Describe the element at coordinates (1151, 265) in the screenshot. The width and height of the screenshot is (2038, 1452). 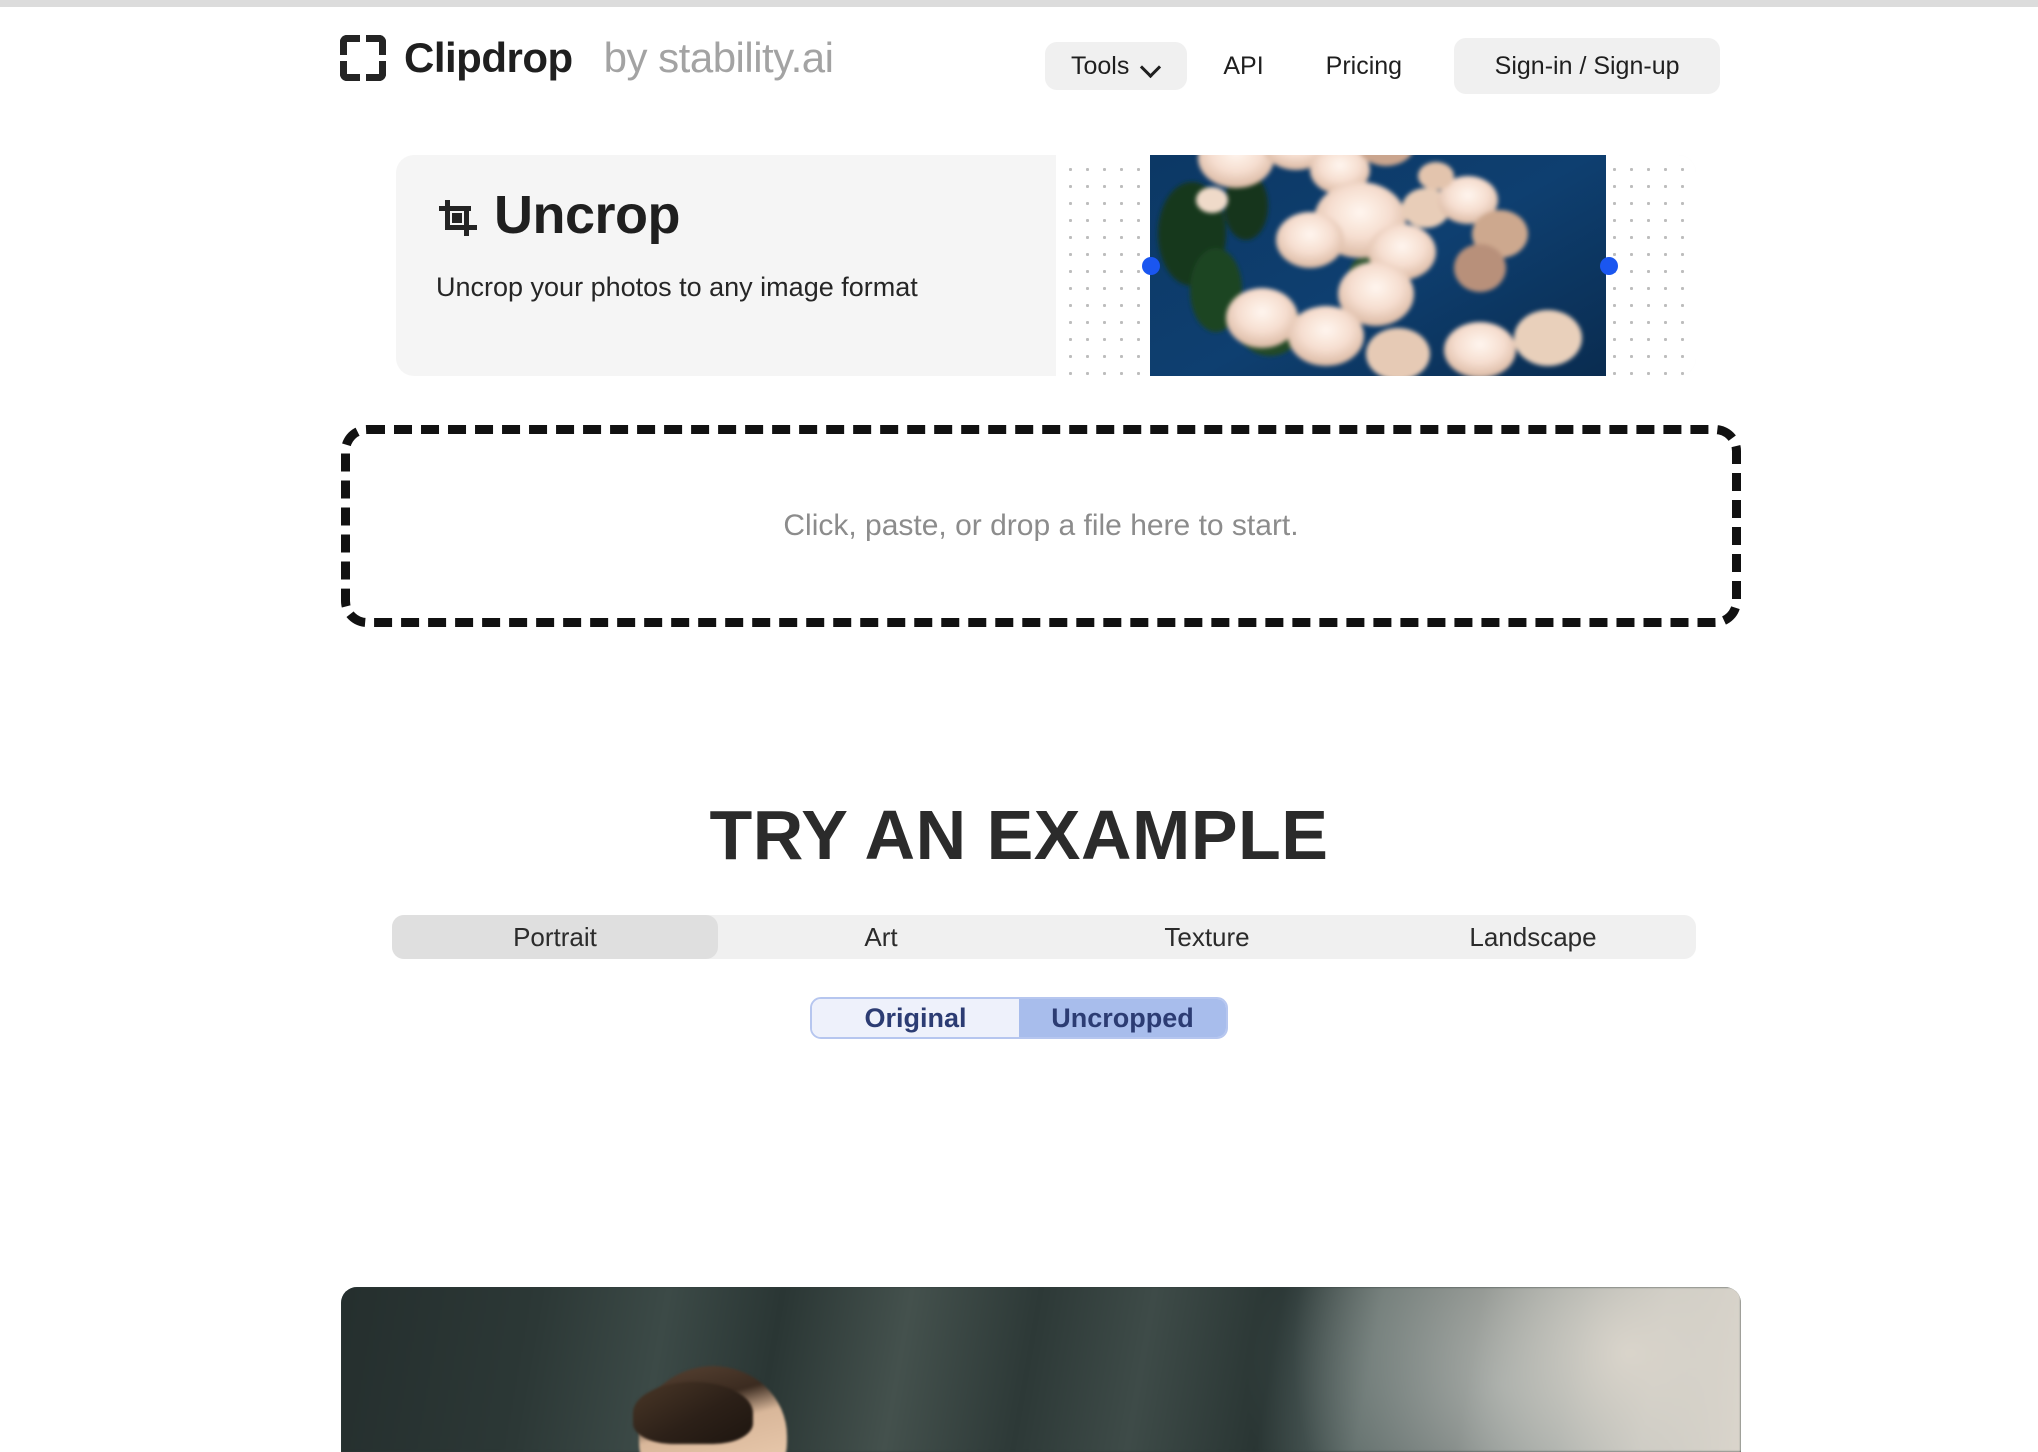
I see `resize-handle-left-icon` at that location.